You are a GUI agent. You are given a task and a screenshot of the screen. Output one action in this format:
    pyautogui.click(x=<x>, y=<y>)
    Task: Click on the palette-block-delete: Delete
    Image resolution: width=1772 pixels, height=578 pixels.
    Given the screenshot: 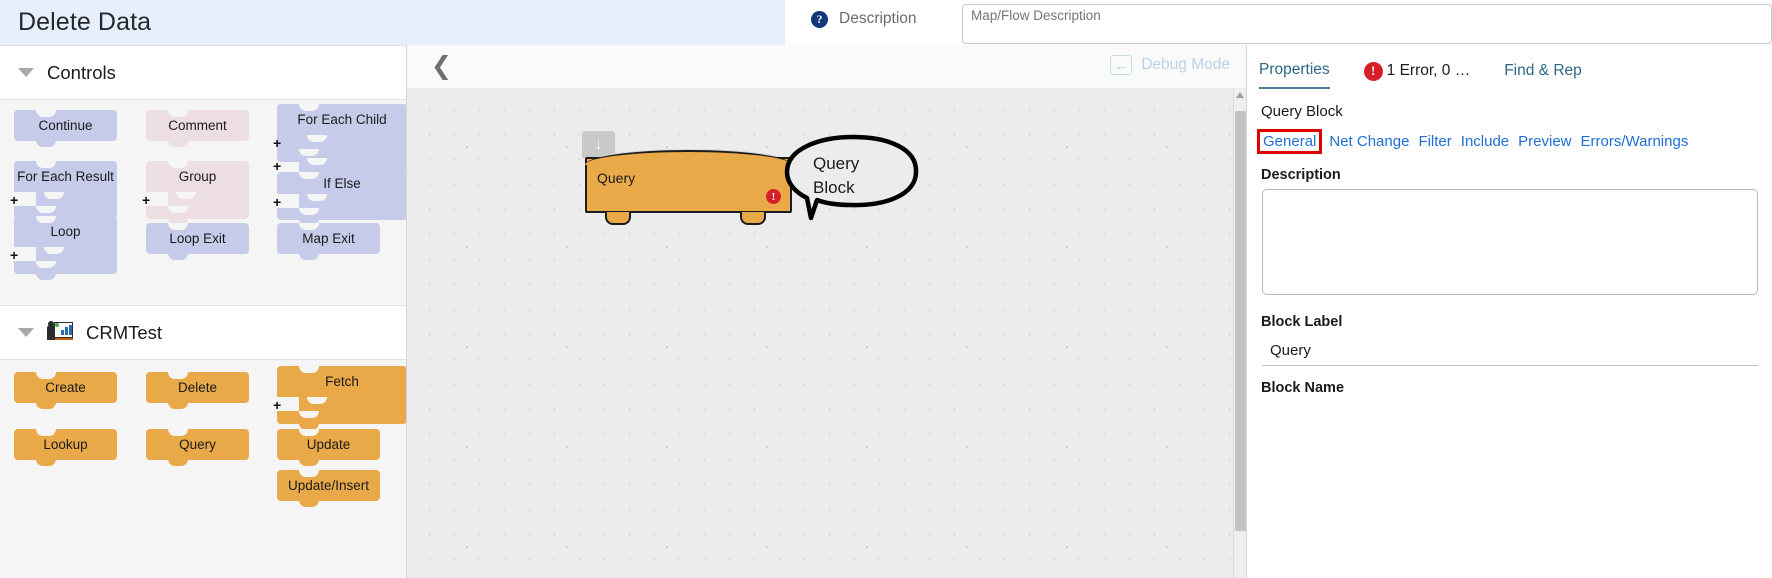 What is the action you would take?
    pyautogui.click(x=197, y=390)
    